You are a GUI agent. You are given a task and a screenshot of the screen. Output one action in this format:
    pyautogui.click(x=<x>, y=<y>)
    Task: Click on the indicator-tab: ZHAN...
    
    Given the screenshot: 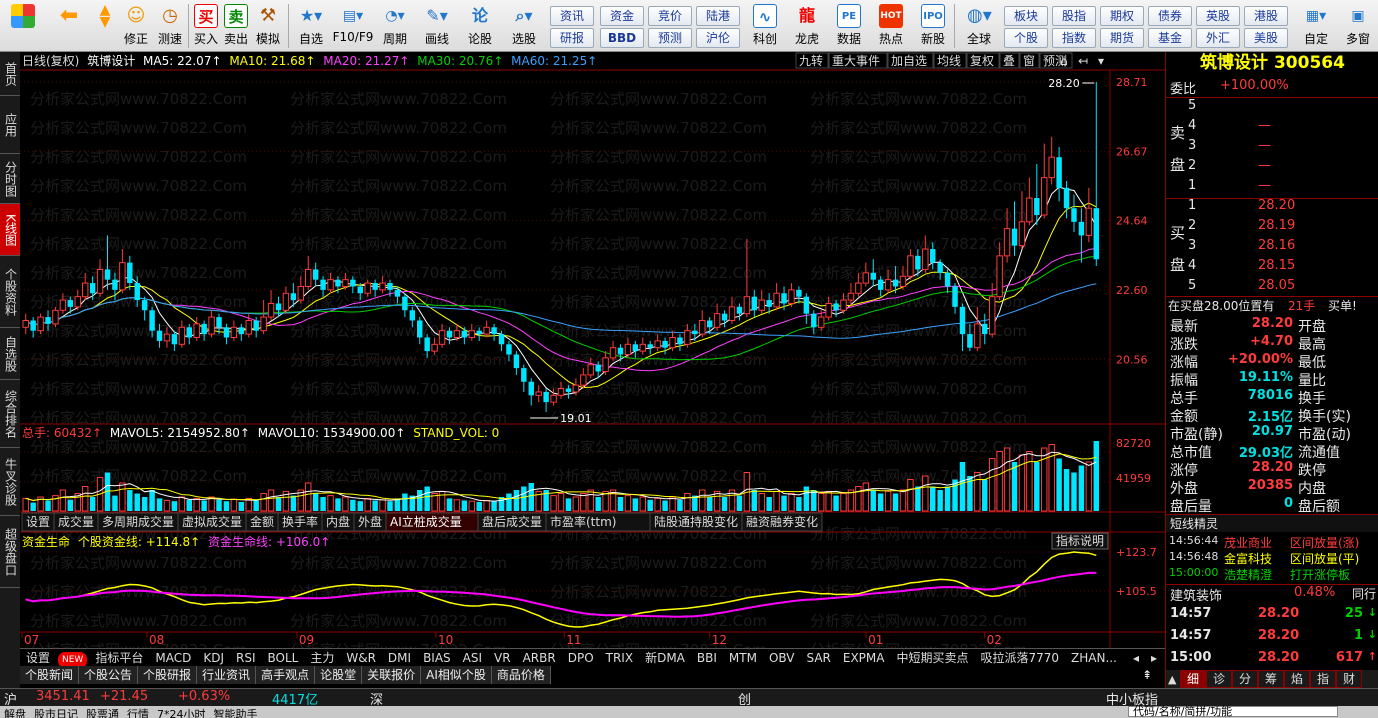 What is the action you would take?
    pyautogui.click(x=1094, y=657)
    